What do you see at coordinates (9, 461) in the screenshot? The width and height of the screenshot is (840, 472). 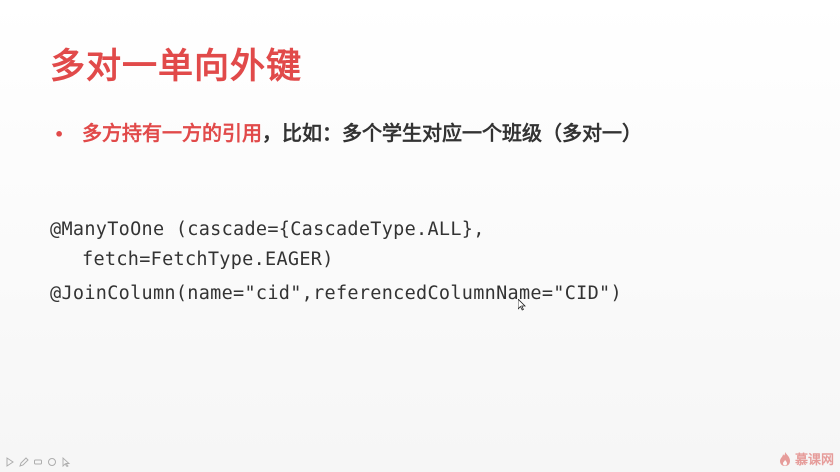 I see `play-icon` at bounding box center [9, 461].